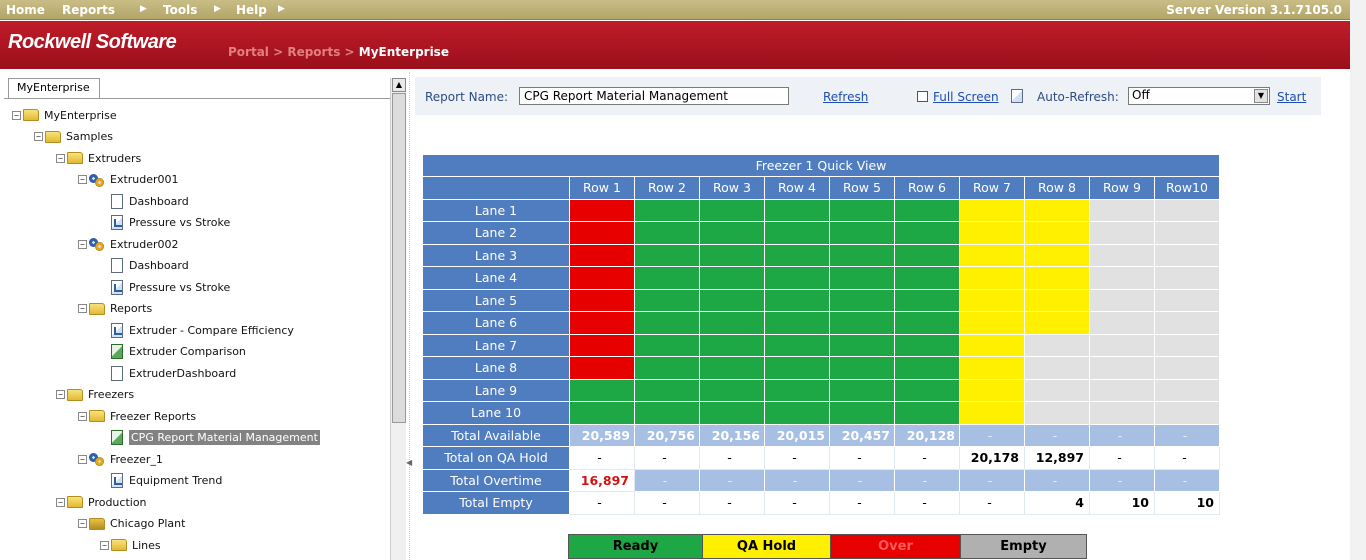 The width and height of the screenshot is (1366, 560). Describe the element at coordinates (1291, 97) in the screenshot. I see `start-link: Start` at that location.